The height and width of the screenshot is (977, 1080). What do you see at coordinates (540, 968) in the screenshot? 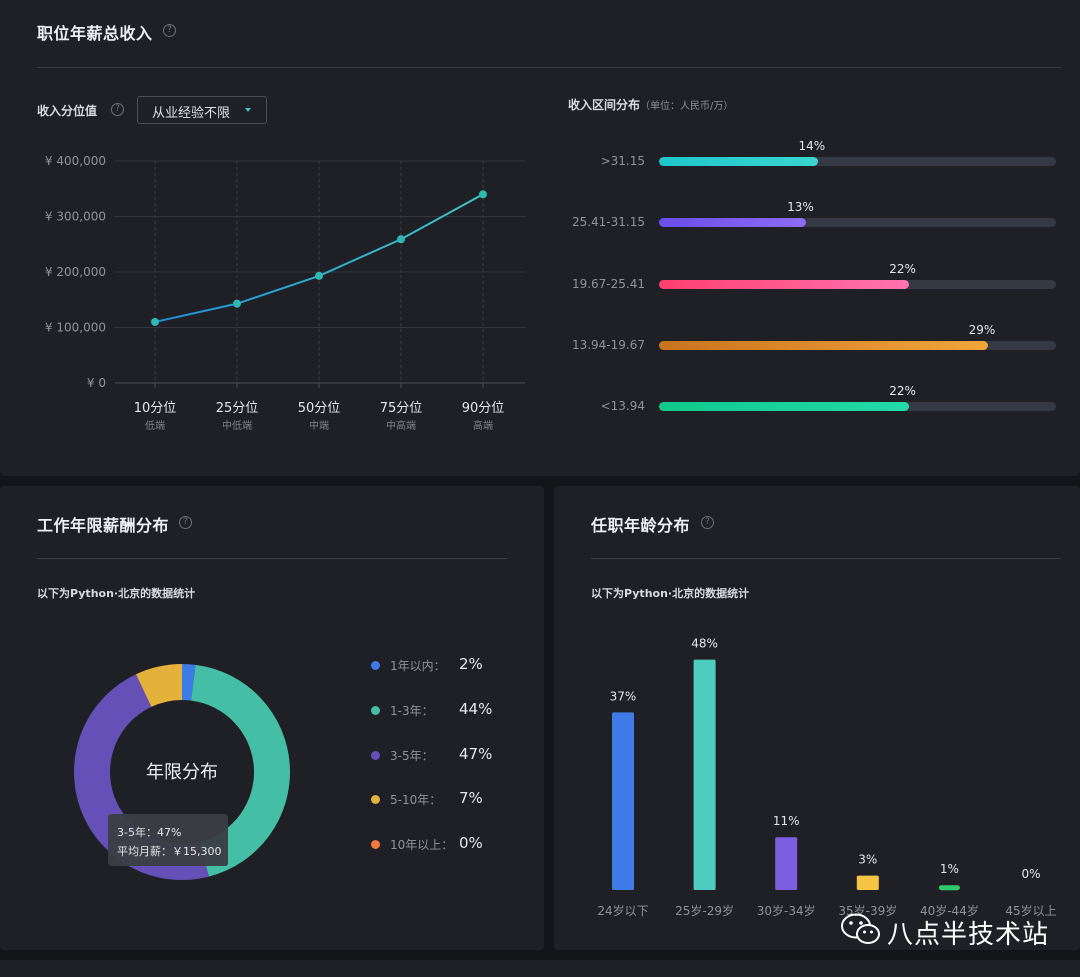
I see `next-panel-edge` at bounding box center [540, 968].